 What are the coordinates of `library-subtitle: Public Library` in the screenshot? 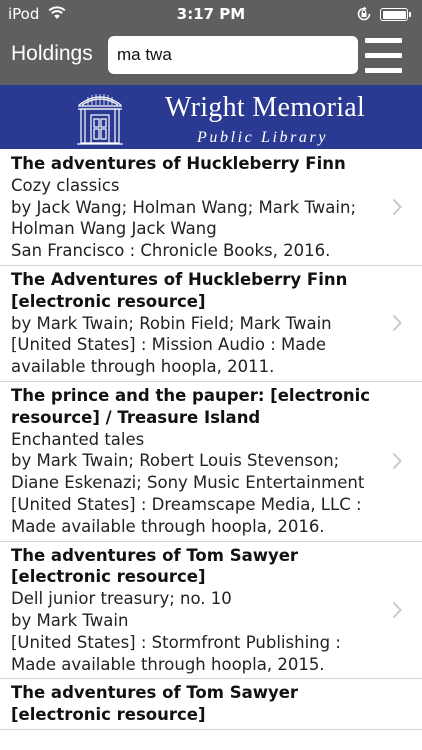 It's located at (263, 137).